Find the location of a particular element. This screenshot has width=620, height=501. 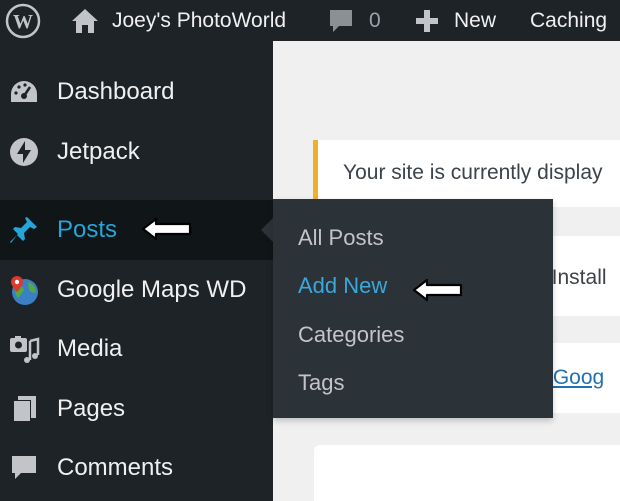

new-content-button: New is located at coordinates (455, 20).